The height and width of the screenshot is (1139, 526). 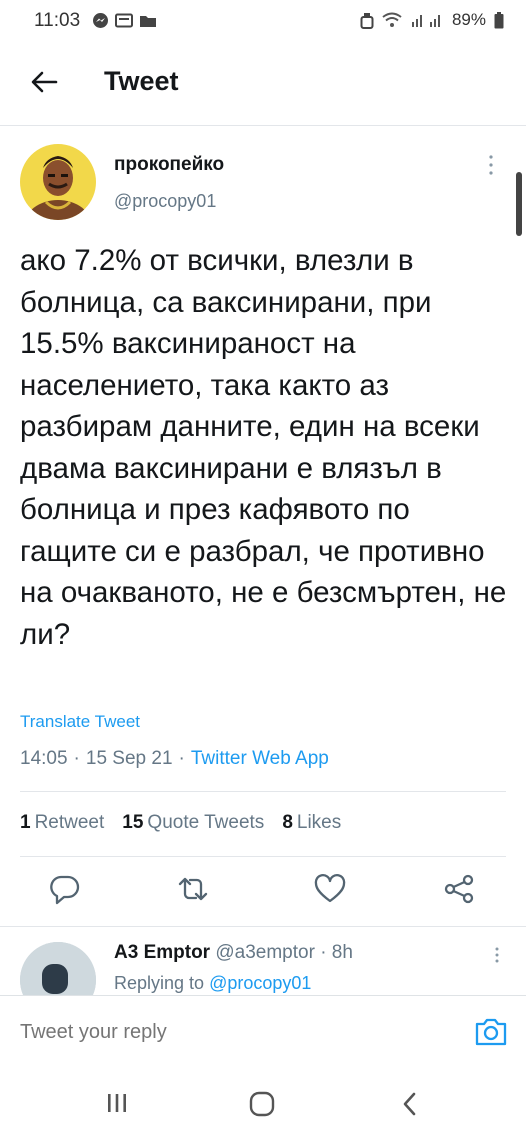 I want to click on reply-author-handle: @a3emptor, so click(x=265, y=952).